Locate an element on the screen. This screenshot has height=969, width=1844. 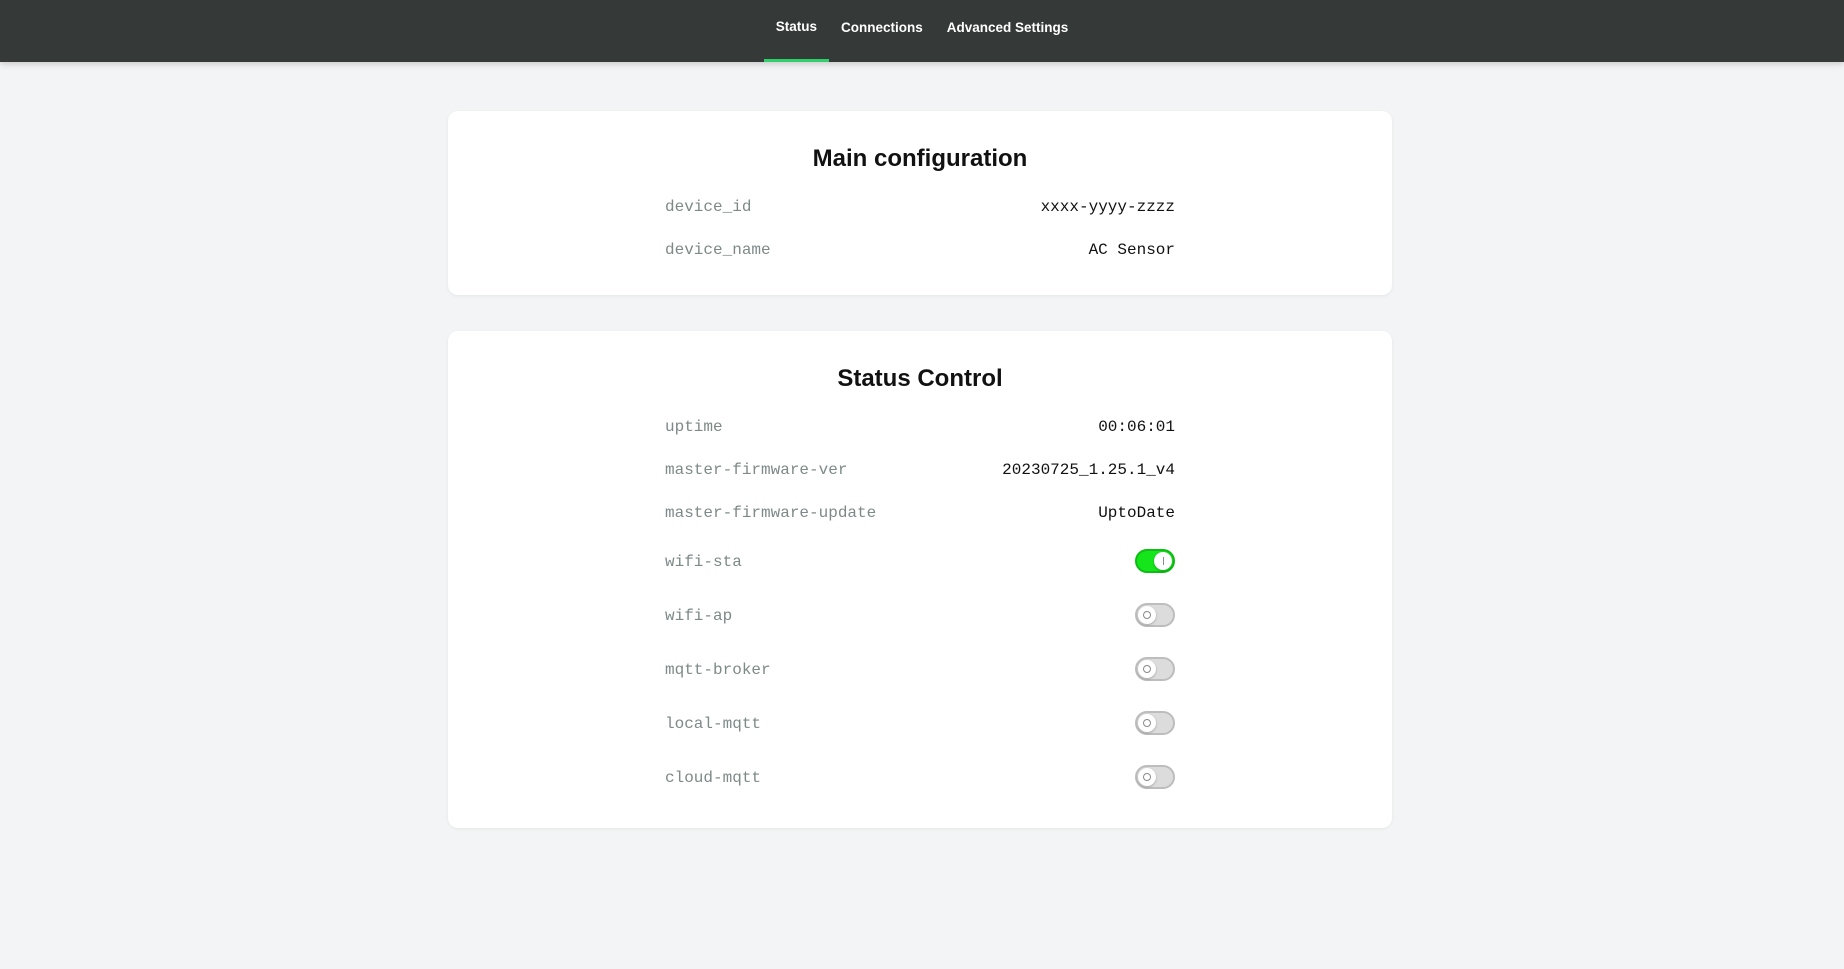
tab-connections: Connections is located at coordinates (882, 31).